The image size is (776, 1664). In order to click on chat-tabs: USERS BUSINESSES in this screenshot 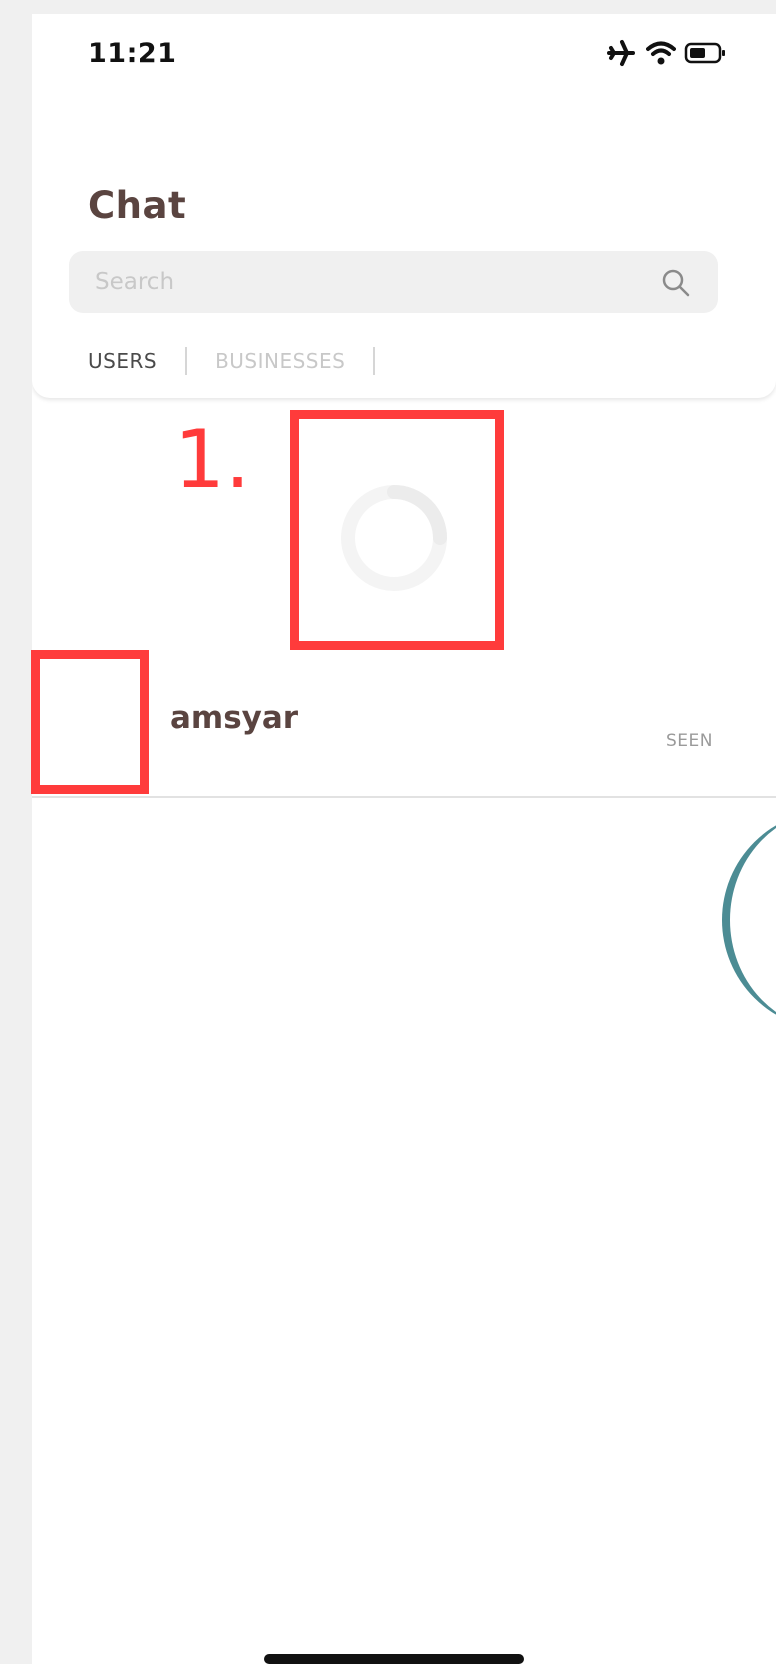, I will do `click(245, 361)`.